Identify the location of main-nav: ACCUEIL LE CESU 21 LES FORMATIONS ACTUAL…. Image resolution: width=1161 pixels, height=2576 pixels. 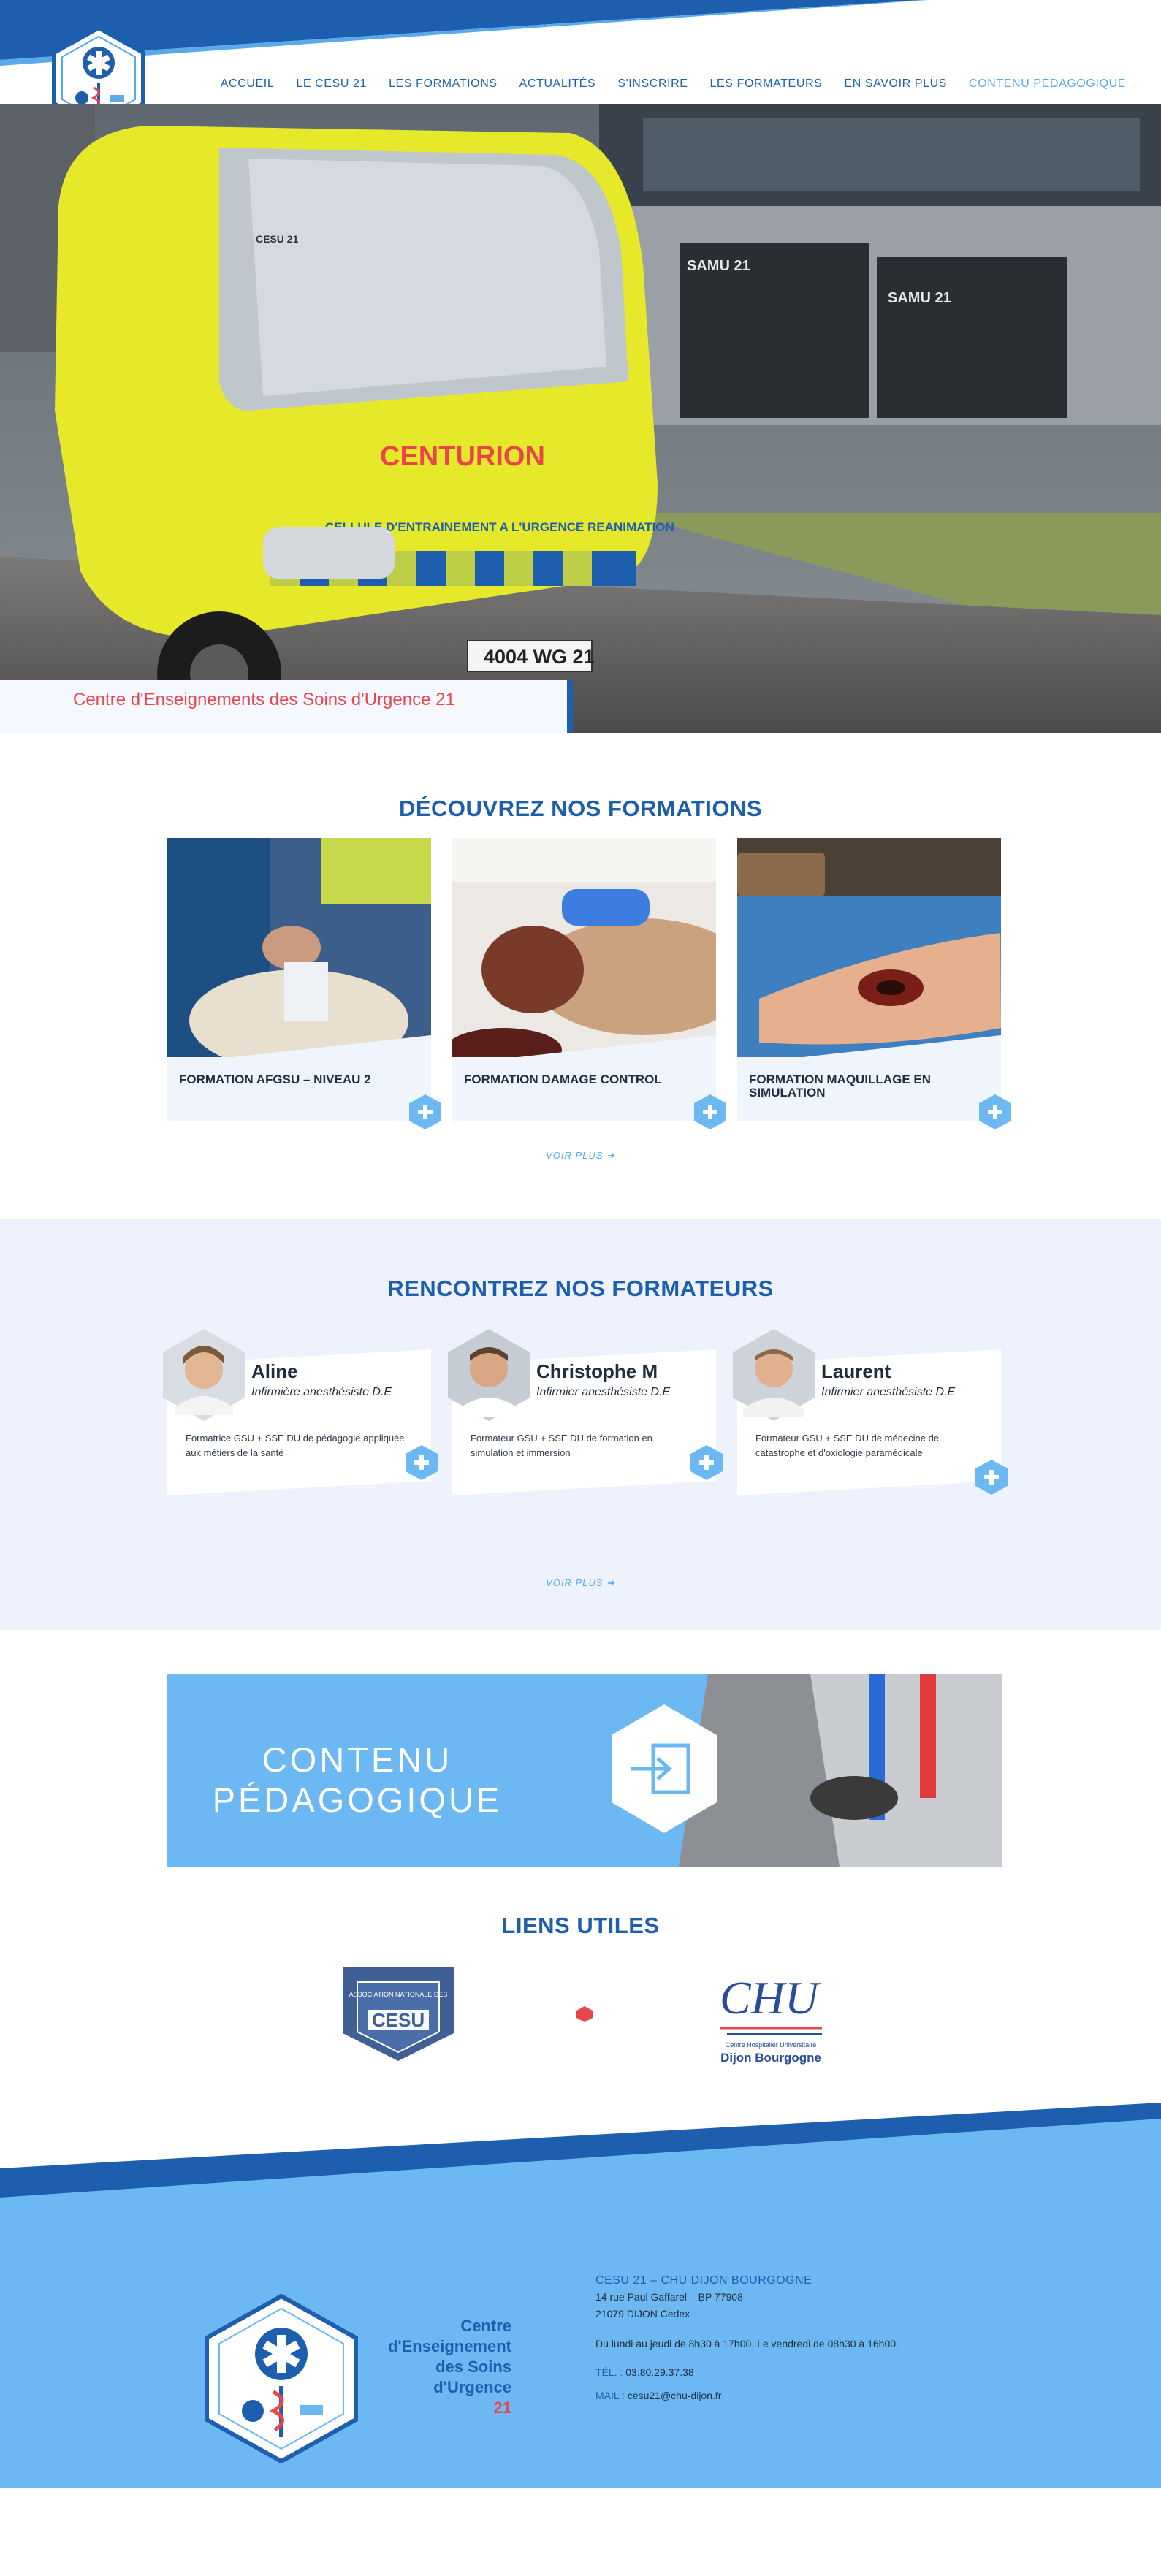
(673, 84).